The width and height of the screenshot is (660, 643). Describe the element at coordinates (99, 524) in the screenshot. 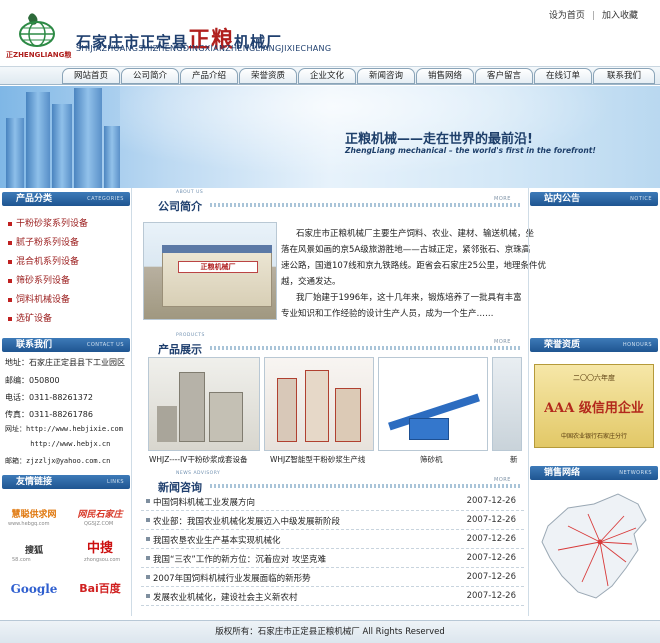

I see `link-sub: QGSJZ.COM` at that location.